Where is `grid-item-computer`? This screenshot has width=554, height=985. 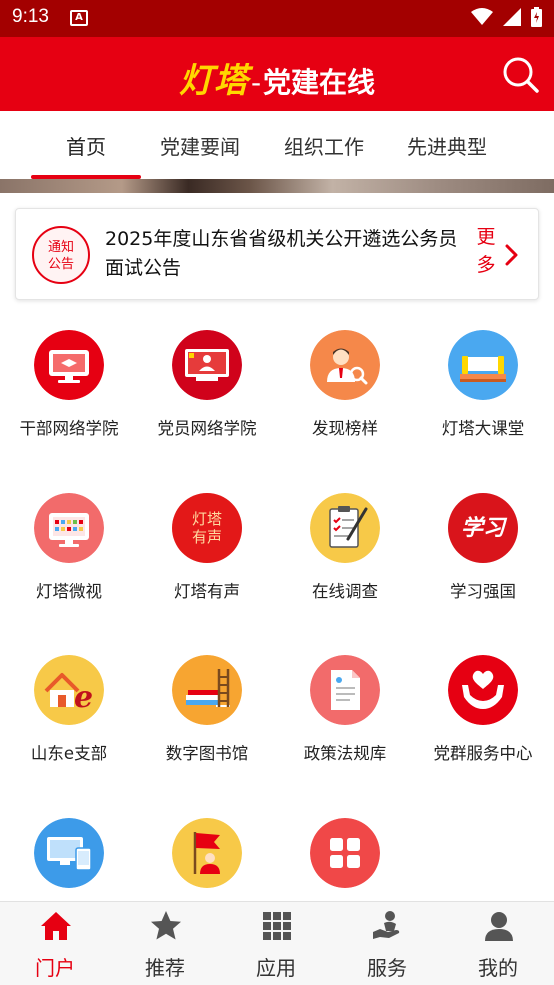
grid-item-computer is located at coordinates (69, 844).